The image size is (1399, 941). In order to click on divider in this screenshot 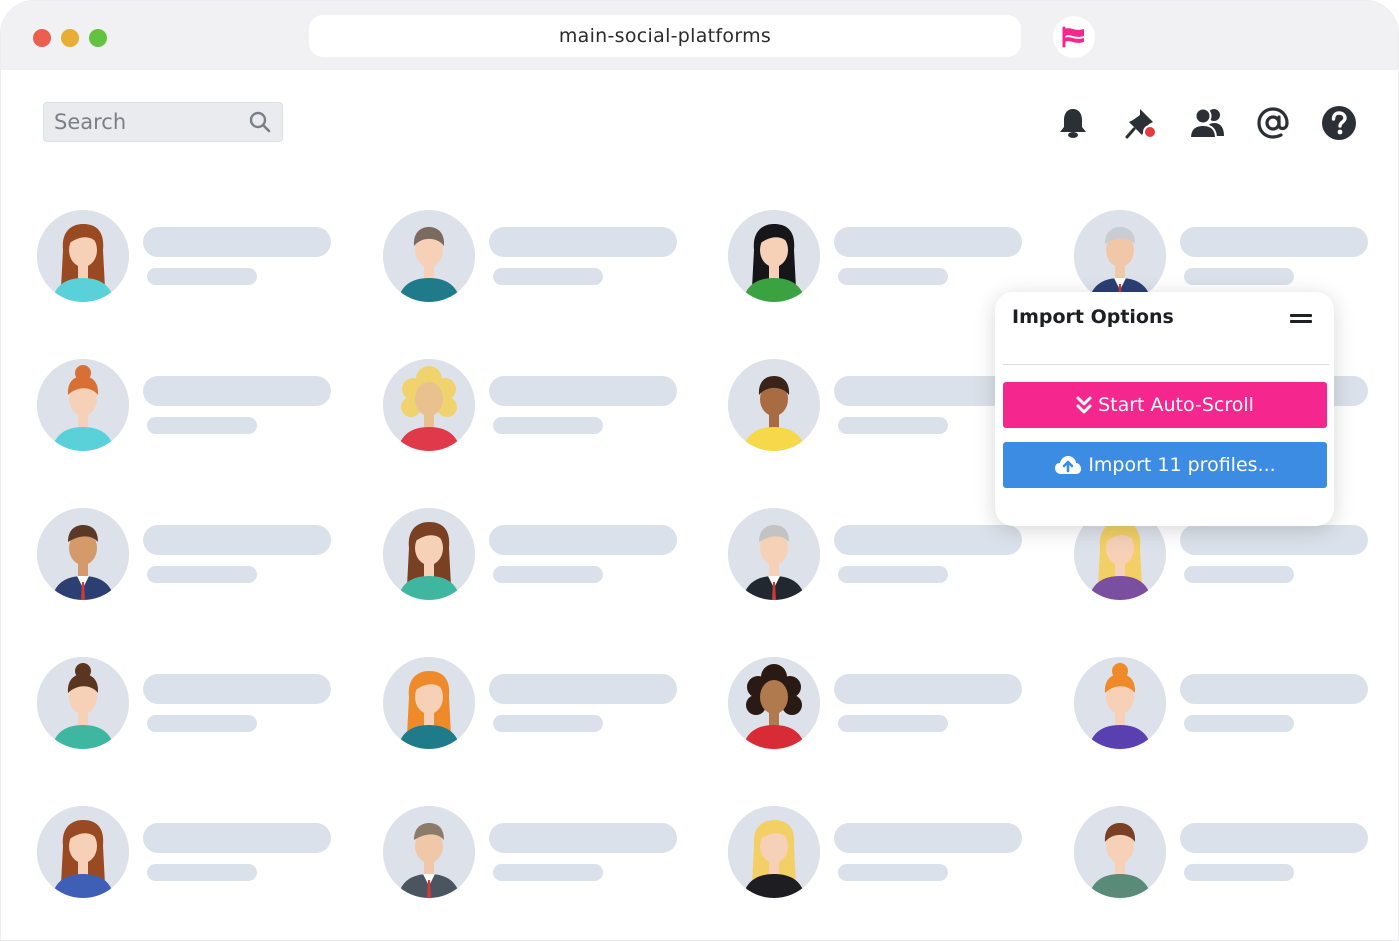, I will do `click(1166, 364)`.